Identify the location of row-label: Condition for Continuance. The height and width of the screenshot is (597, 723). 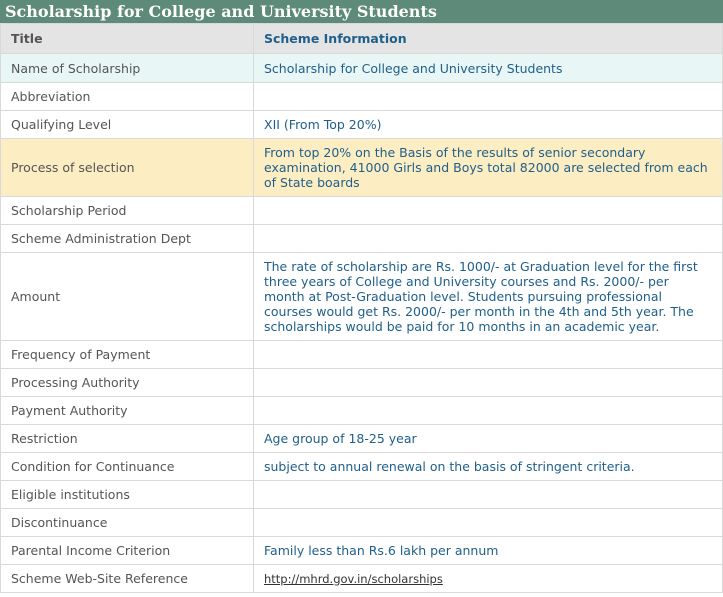
(127, 466).